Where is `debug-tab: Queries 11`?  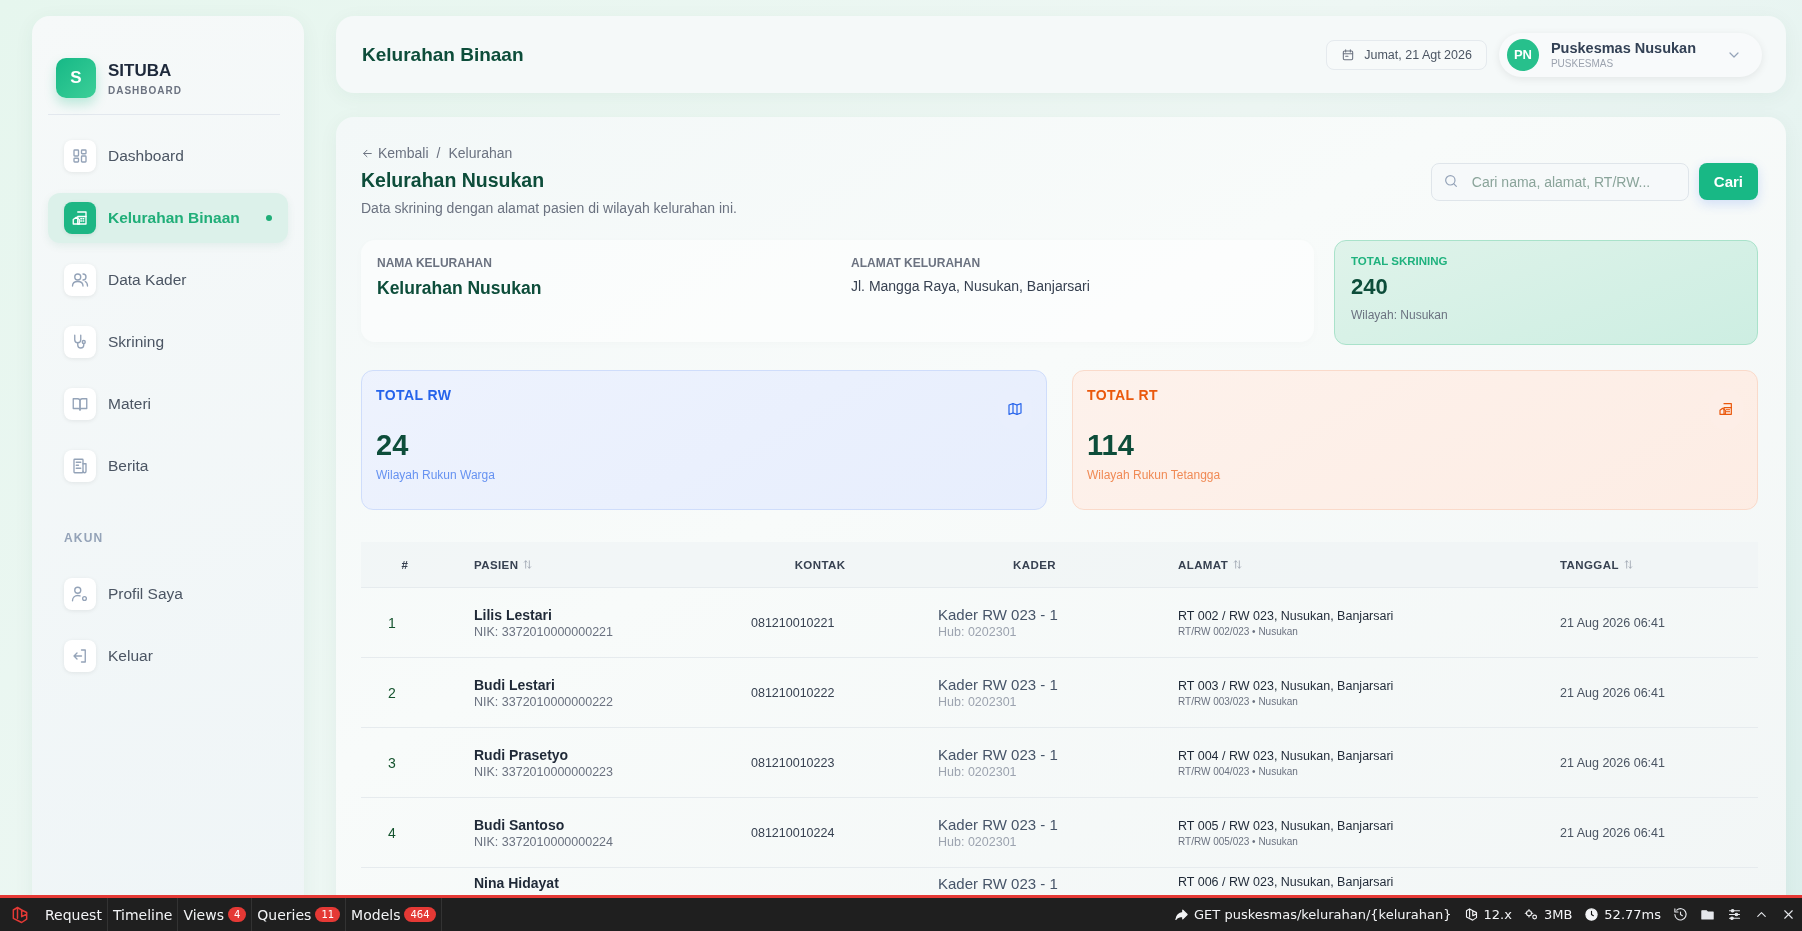
debug-tab: Queries 11 is located at coordinates (299, 914).